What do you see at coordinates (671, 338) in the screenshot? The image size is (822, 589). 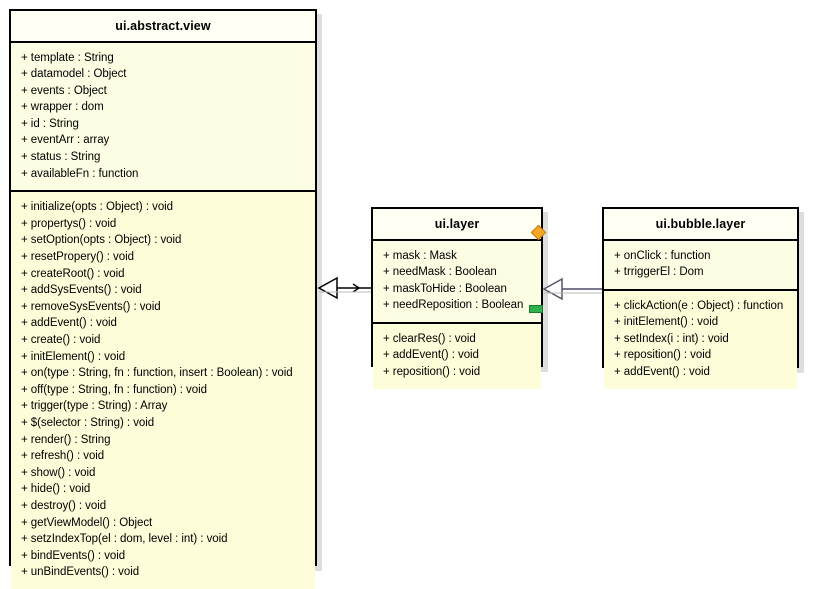 I see `method-row: + setIndex(i : int) : void` at bounding box center [671, 338].